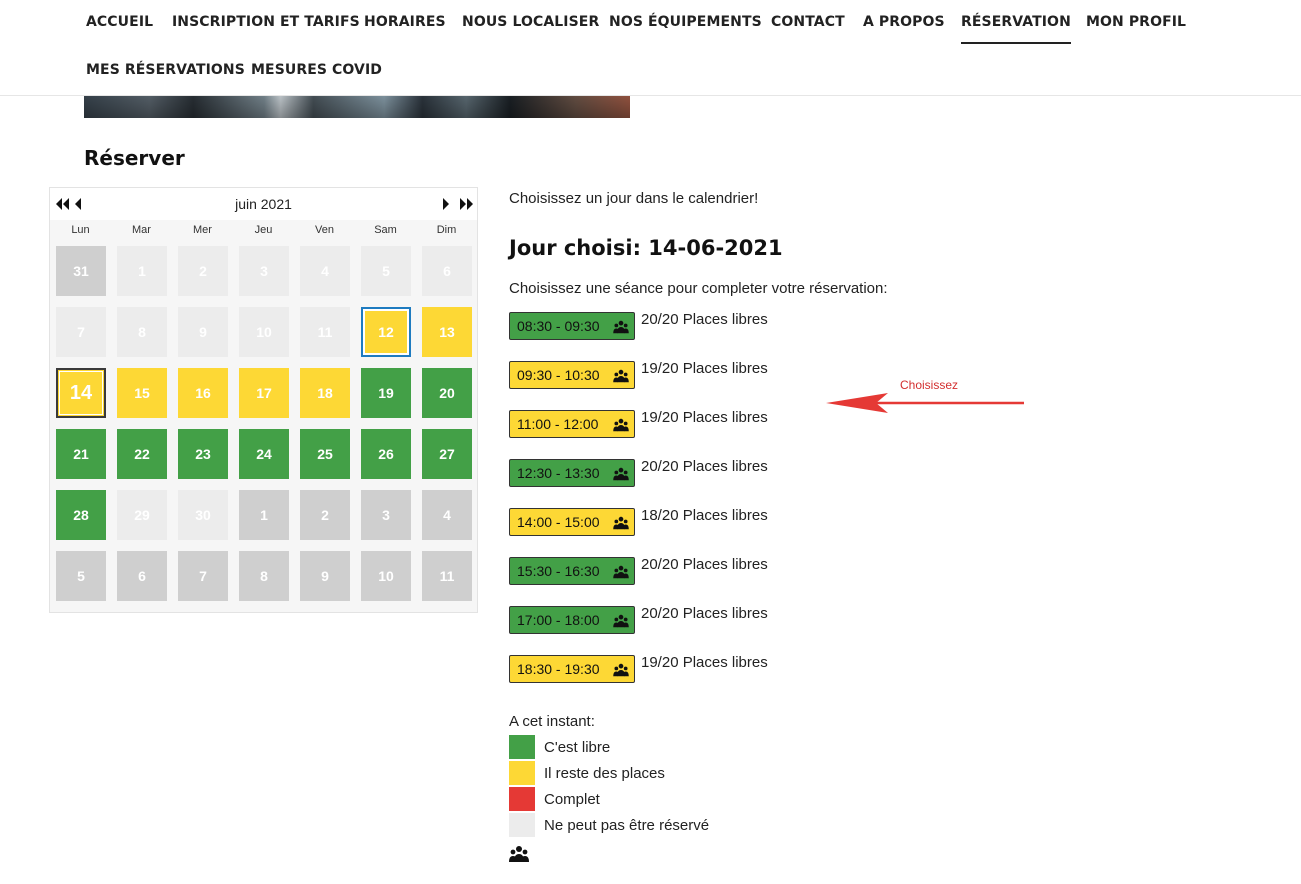 This screenshot has height=884, width=1301. Describe the element at coordinates (446, 204) in the screenshot. I see `next-month-icon` at that location.